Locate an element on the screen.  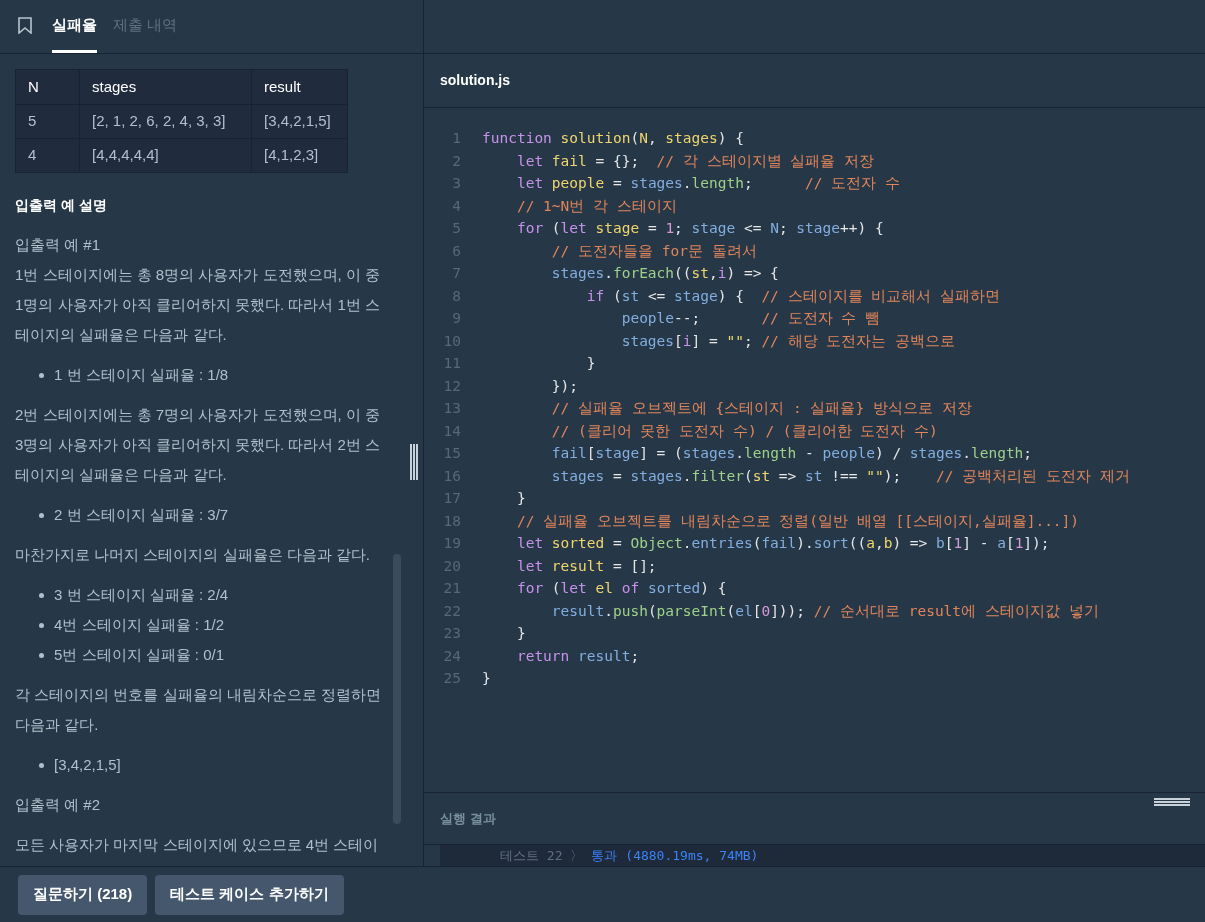
code-line: let fail = {}; // 각 스테이지별 실패율 저장 is located at coordinates (694, 161).